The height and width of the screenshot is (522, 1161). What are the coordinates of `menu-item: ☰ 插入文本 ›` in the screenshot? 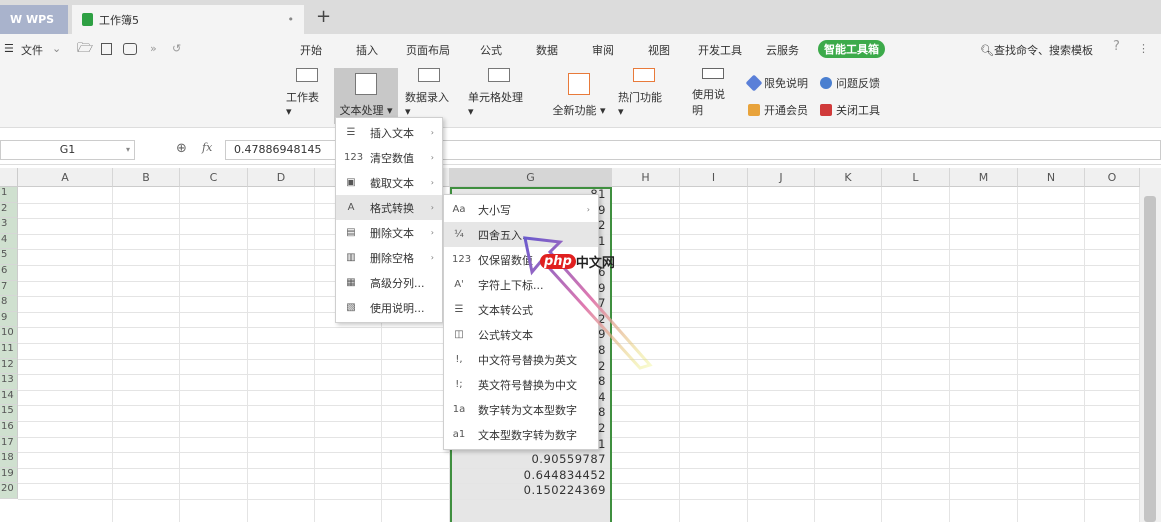 It's located at (389, 132).